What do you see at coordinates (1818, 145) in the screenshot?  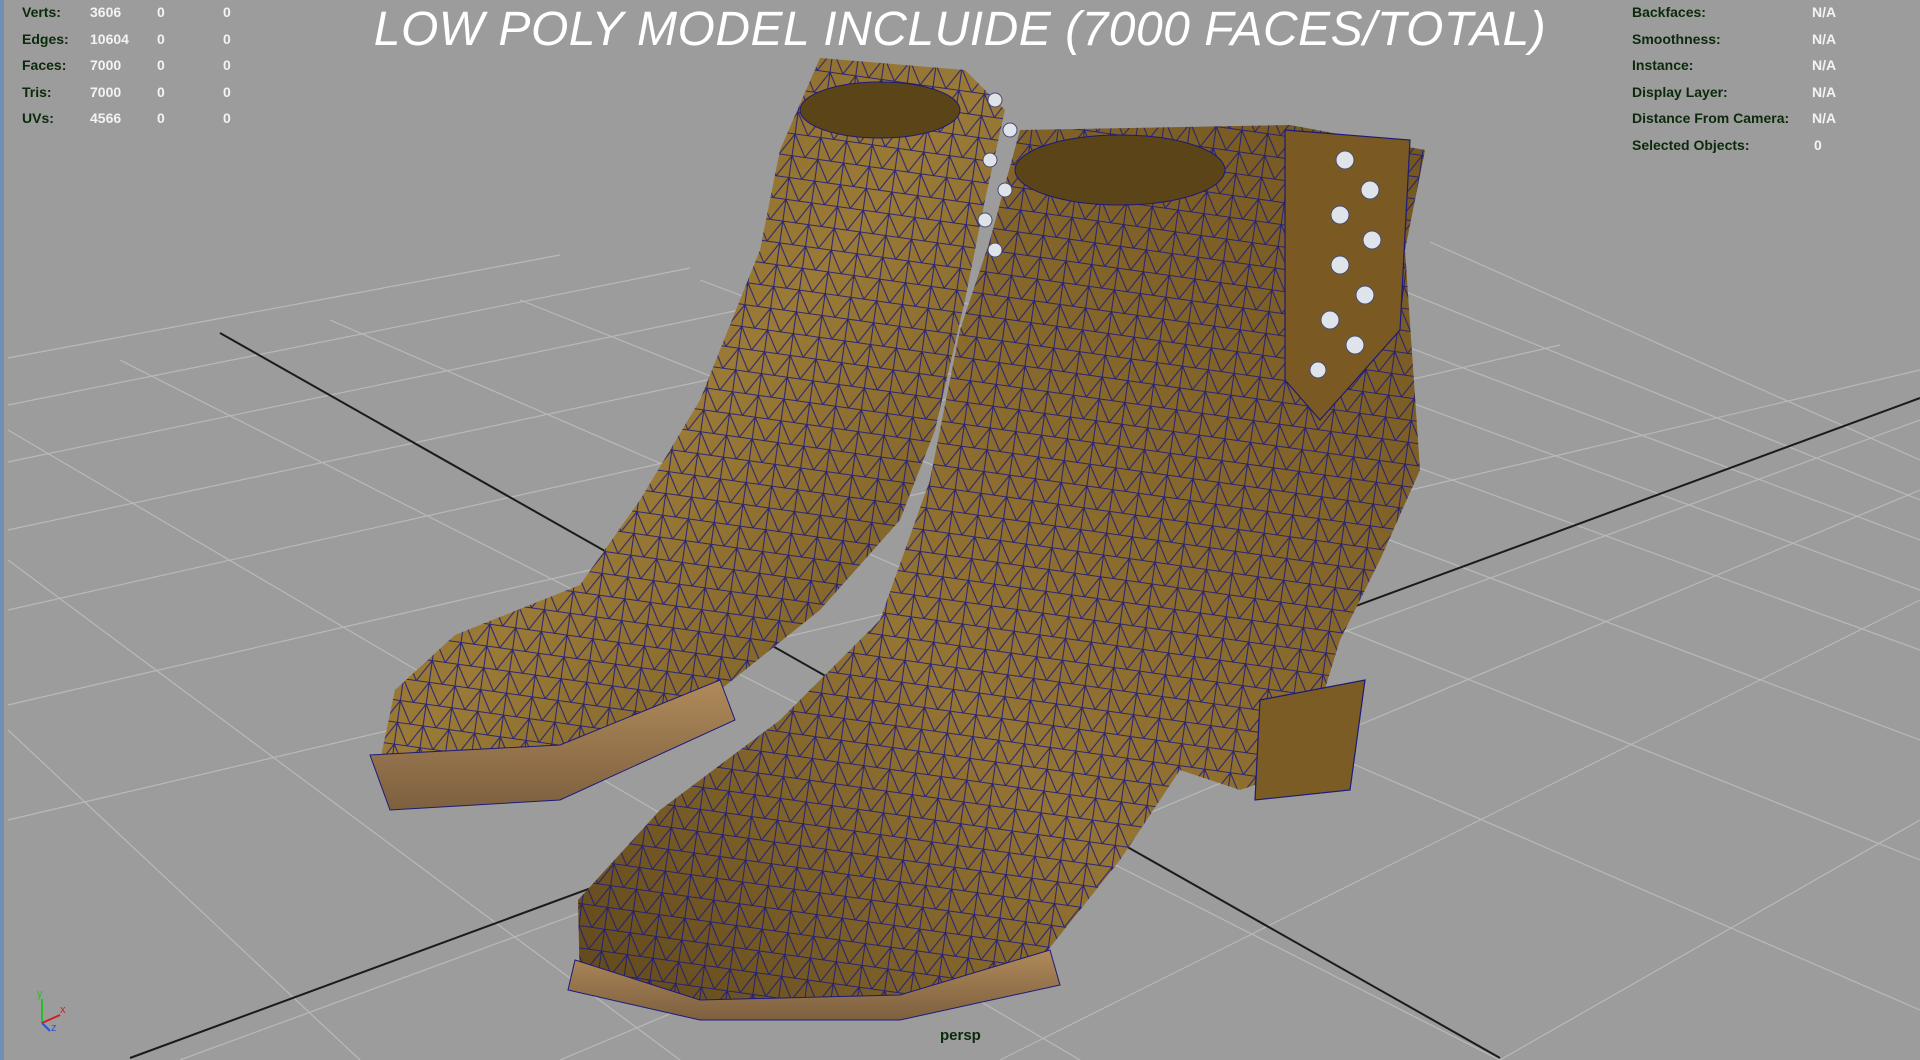 I see `info-value-selected-objects: 0` at bounding box center [1818, 145].